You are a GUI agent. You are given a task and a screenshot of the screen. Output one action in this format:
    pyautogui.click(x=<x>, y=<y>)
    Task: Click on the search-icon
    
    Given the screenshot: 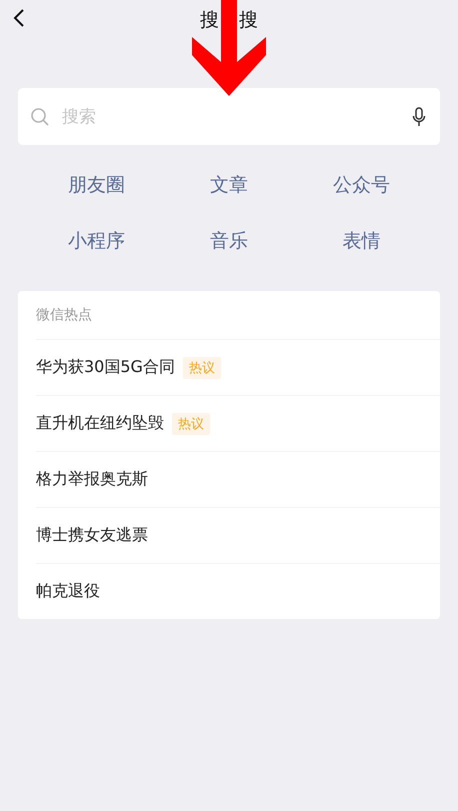 What is the action you would take?
    pyautogui.click(x=40, y=116)
    